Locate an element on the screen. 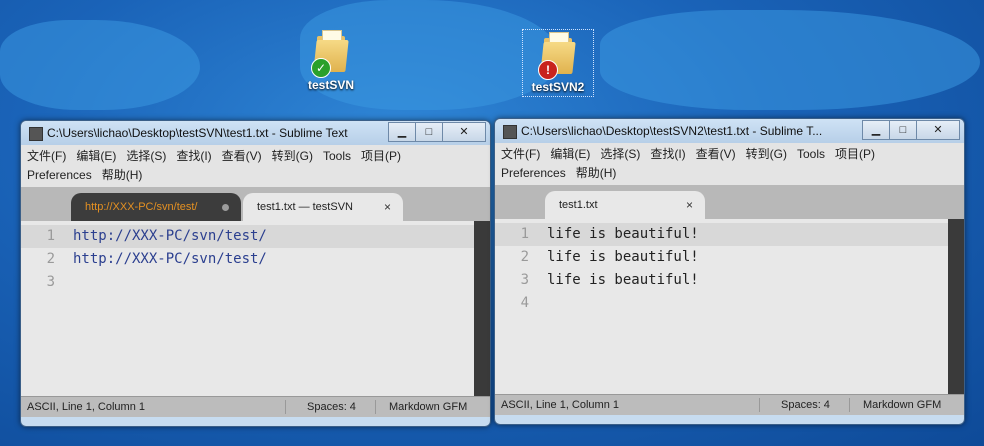  tab-svn-url: http://XXX-PC/svn/test/ is located at coordinates (156, 207).